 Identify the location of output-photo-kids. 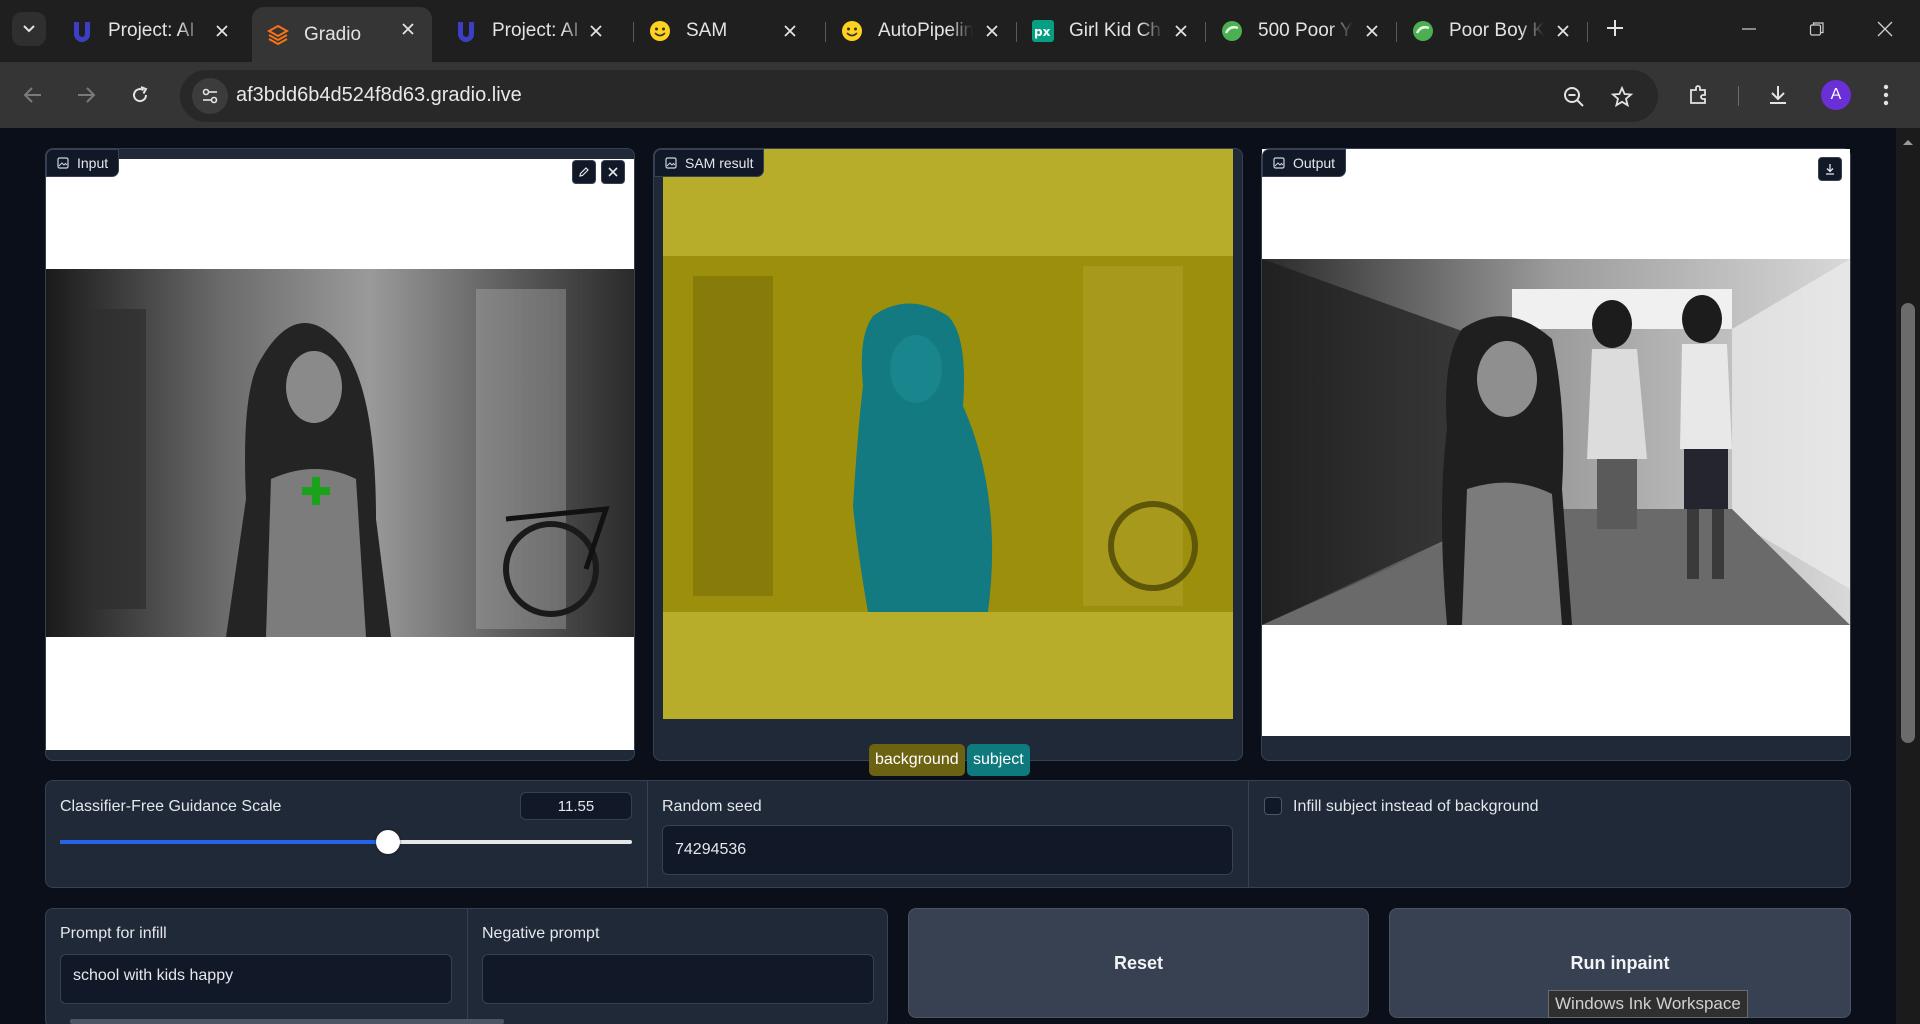
(1556, 442).